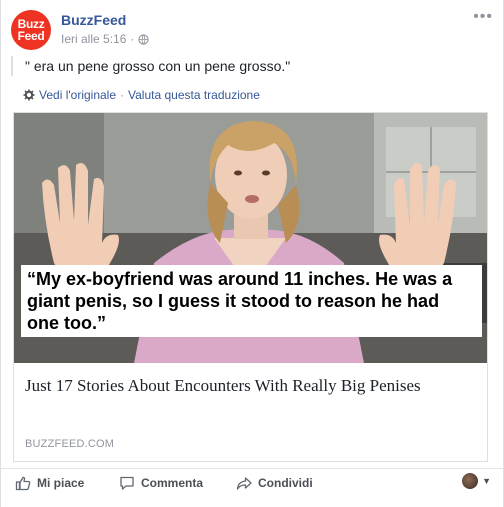 This screenshot has width=504, height=507. What do you see at coordinates (172, 483) in the screenshot?
I see `comment-label: Commenta` at bounding box center [172, 483].